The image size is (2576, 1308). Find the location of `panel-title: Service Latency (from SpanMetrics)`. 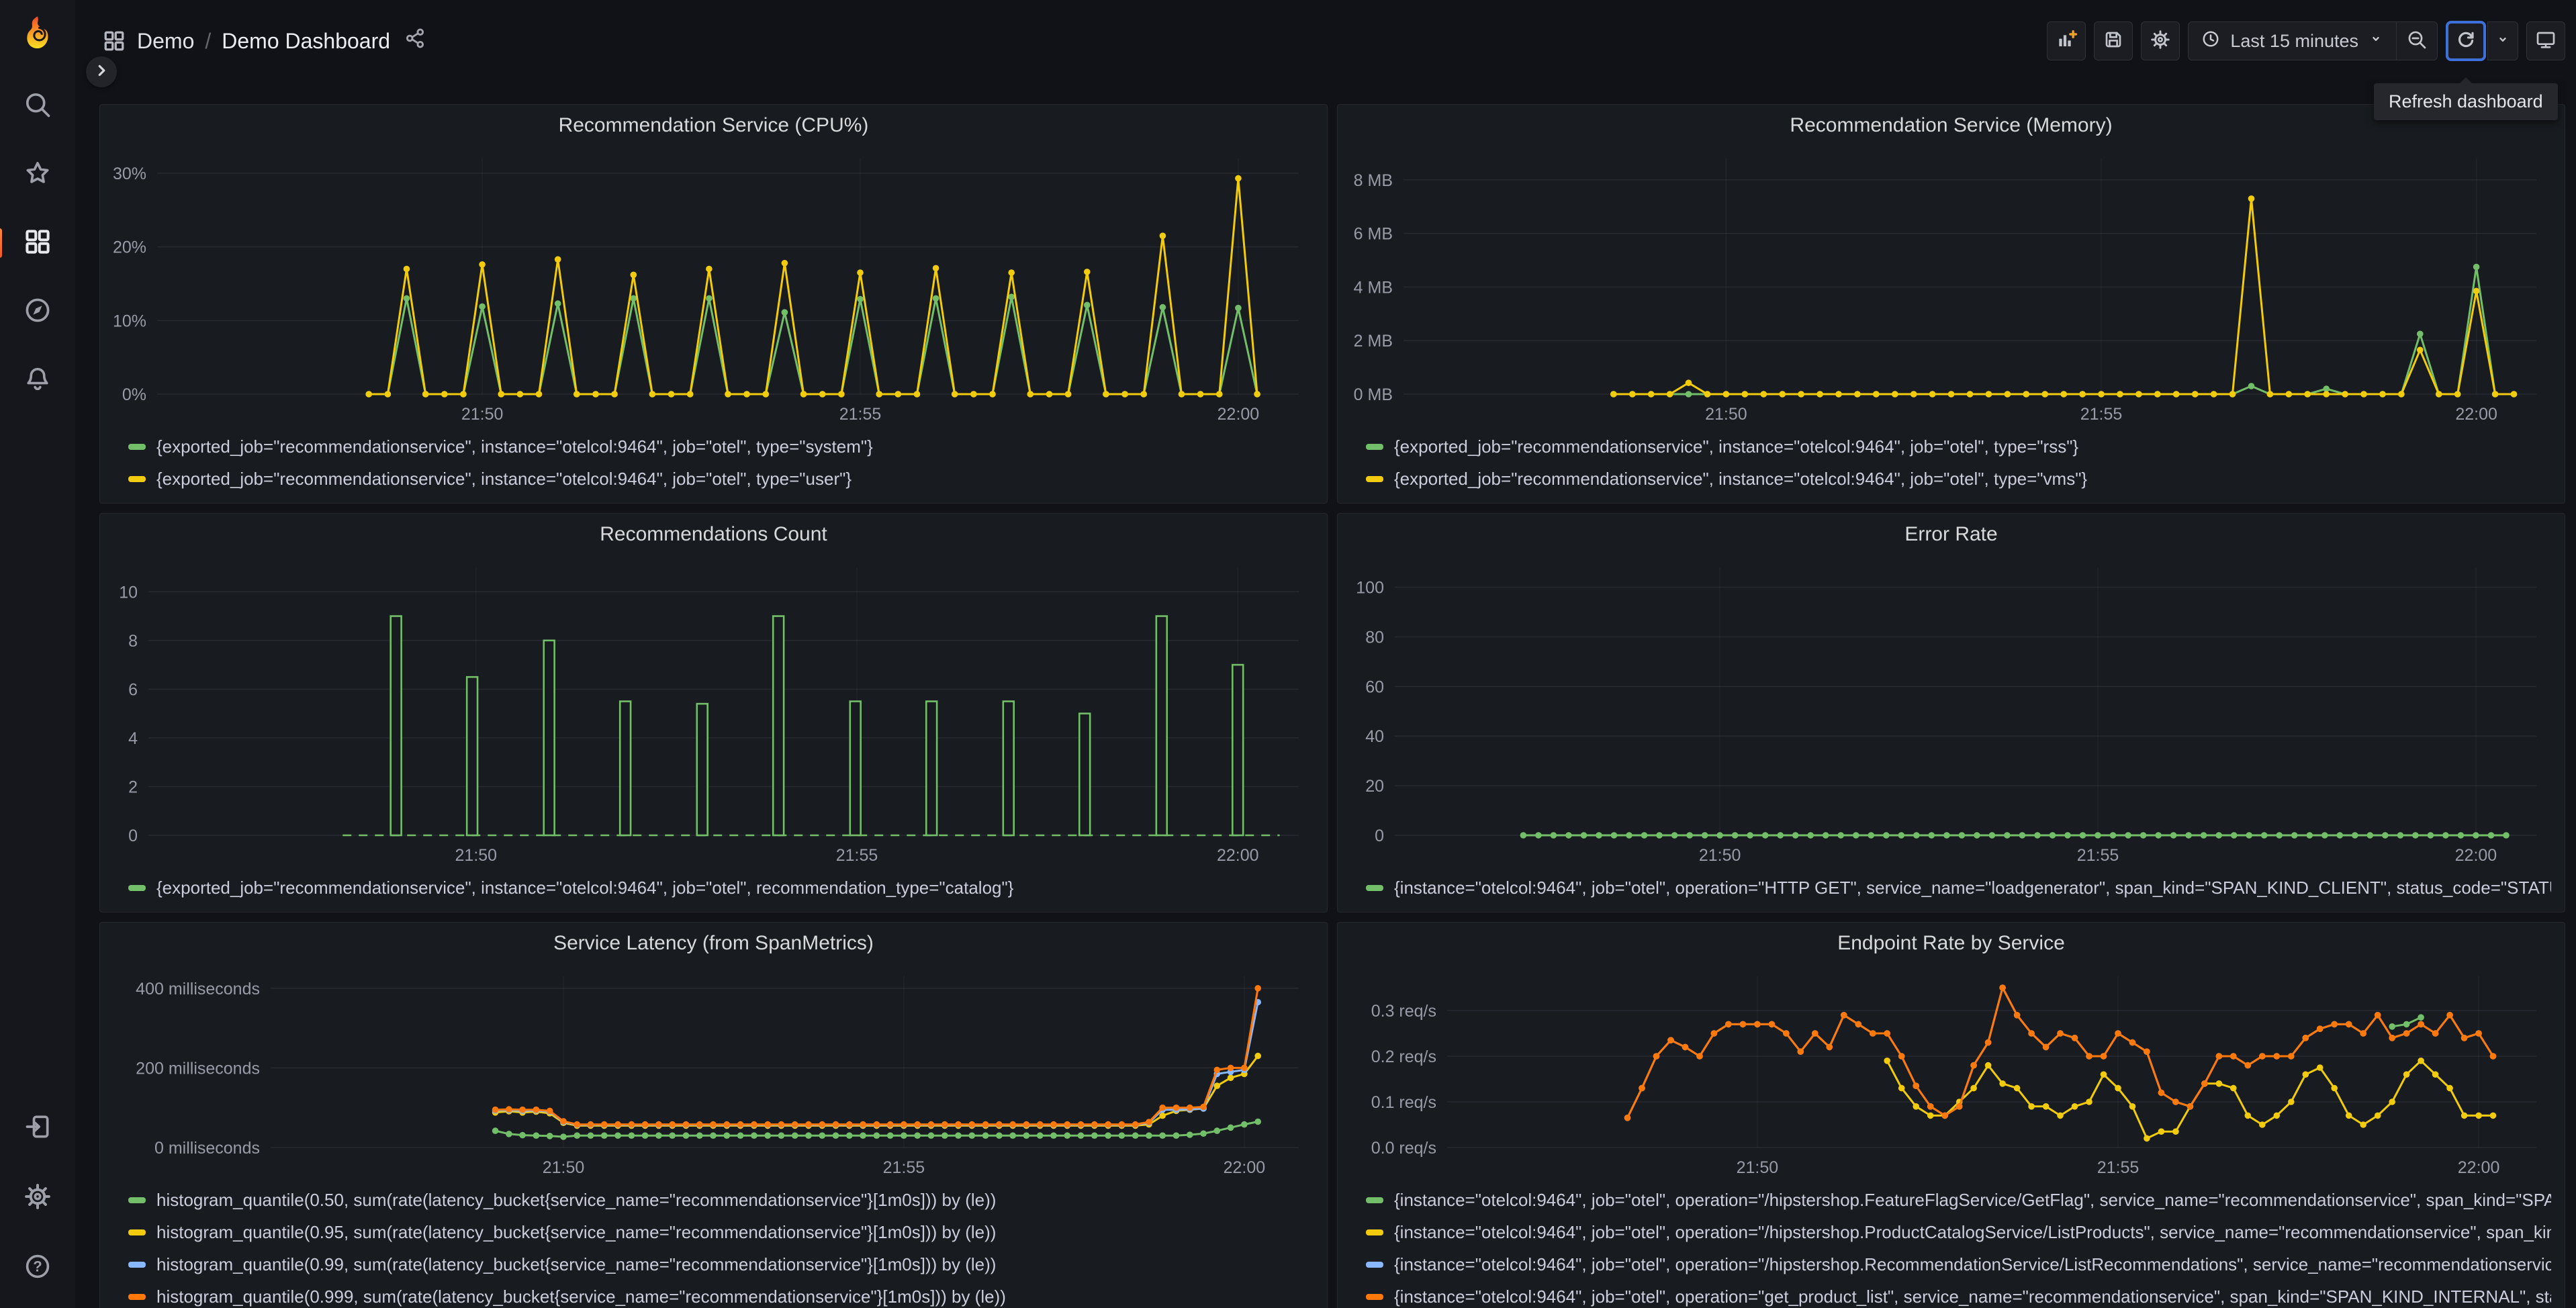

panel-title: Service Latency (from SpanMetrics) is located at coordinates (713, 944).